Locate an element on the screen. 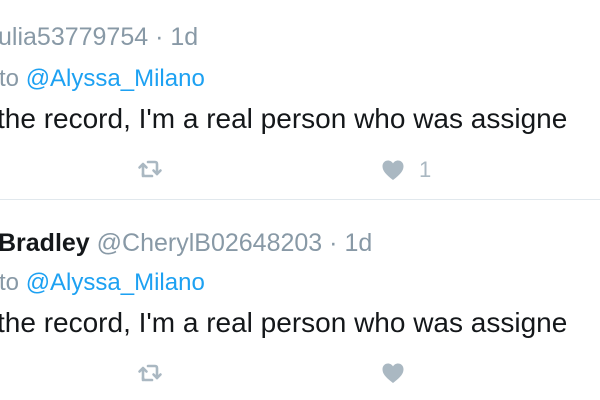 Image resolution: width=600 pixels, height=400 pixels. like-button is located at coordinates (400, 373).